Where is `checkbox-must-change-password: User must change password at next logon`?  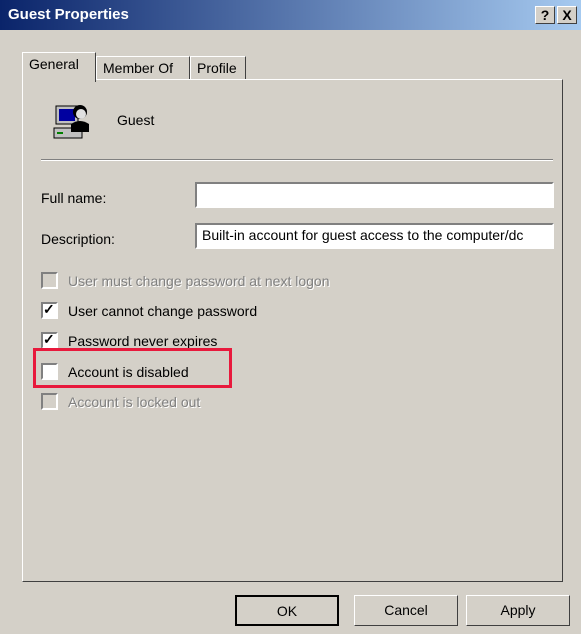 checkbox-must-change-password: User must change password at next logon is located at coordinates (185, 280).